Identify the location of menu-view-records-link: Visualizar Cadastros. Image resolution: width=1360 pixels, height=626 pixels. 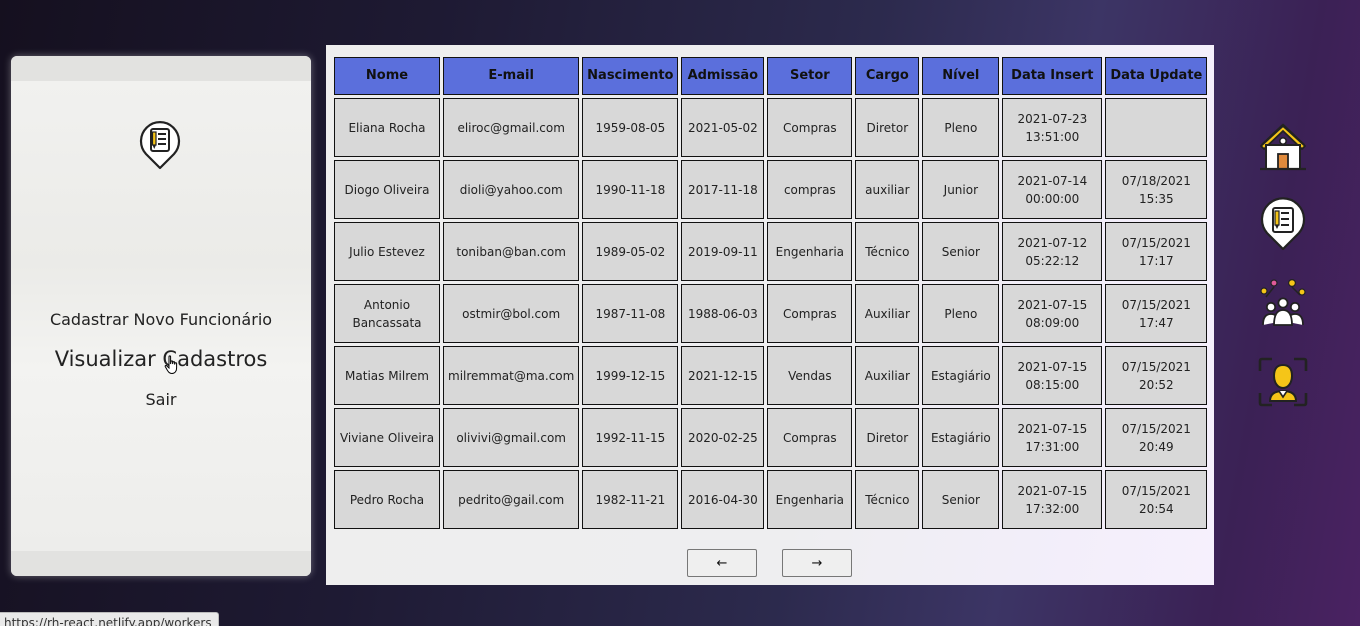
(161, 359).